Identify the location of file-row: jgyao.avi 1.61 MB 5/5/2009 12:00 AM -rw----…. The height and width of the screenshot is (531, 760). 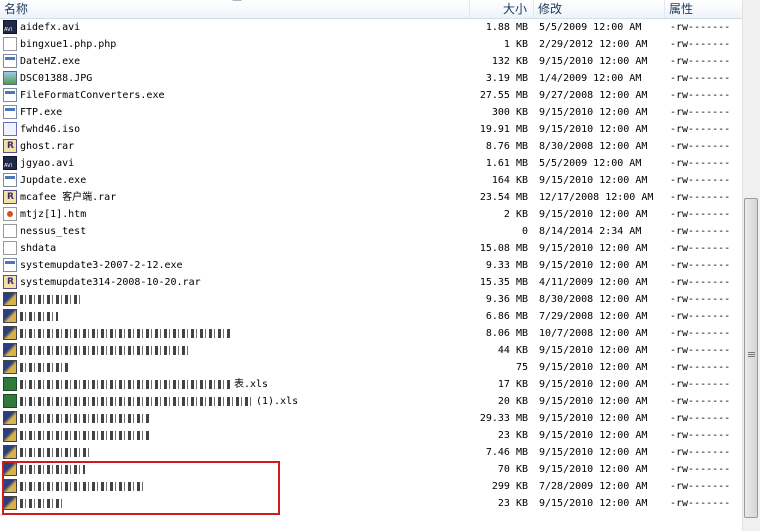
(371, 163).